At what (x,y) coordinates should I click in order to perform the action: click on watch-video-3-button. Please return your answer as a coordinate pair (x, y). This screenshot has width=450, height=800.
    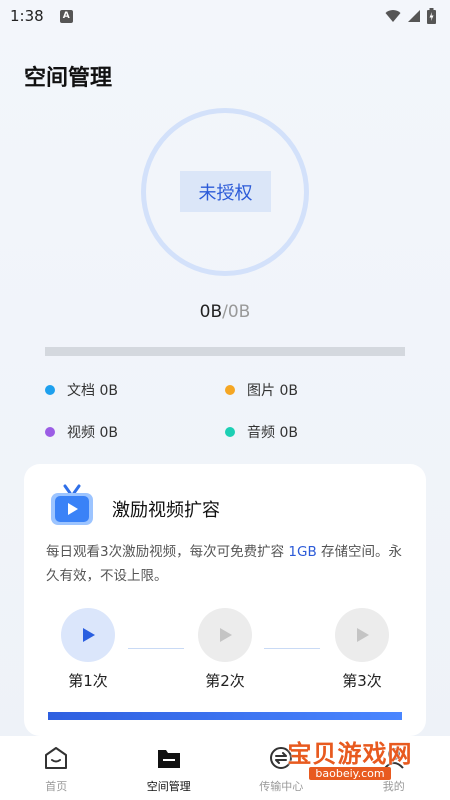
    Looking at the image, I should click on (362, 635).